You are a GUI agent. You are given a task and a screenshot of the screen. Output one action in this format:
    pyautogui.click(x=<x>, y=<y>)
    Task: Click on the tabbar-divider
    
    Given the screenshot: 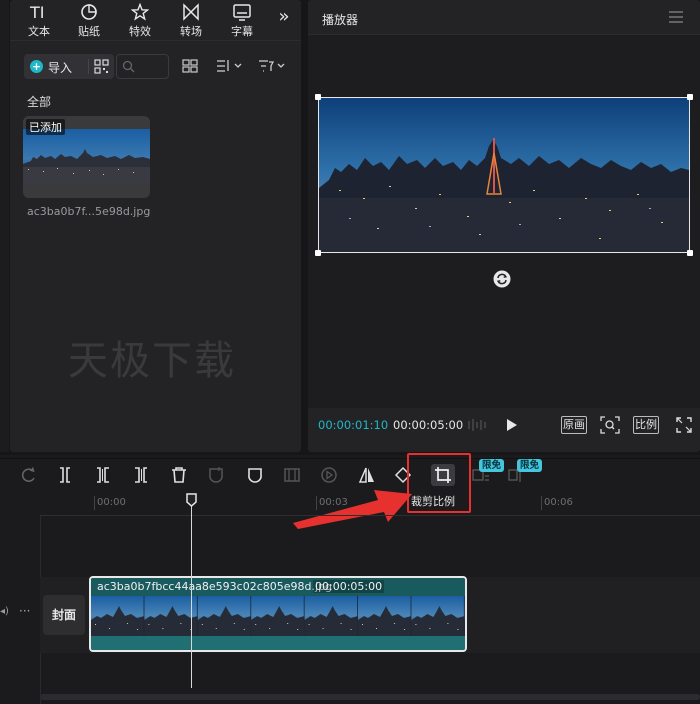 What is the action you would take?
    pyautogui.click(x=155, y=40)
    